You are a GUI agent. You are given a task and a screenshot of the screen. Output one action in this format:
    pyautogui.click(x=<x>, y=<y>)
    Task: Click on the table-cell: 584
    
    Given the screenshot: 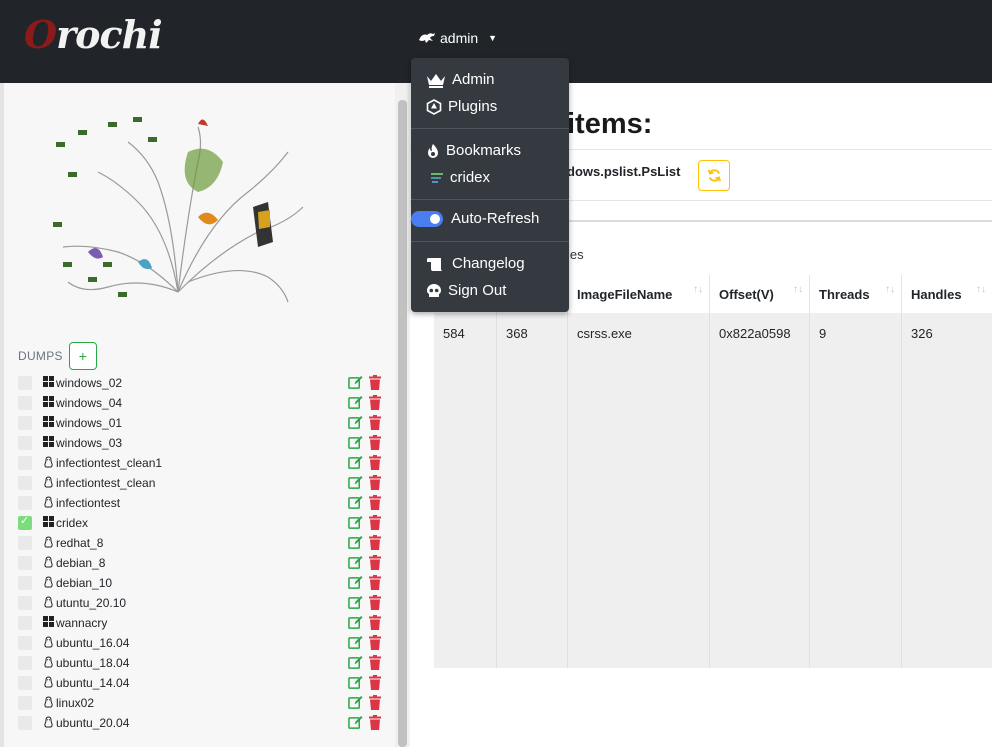 What is the action you would take?
    pyautogui.click(x=454, y=333)
    